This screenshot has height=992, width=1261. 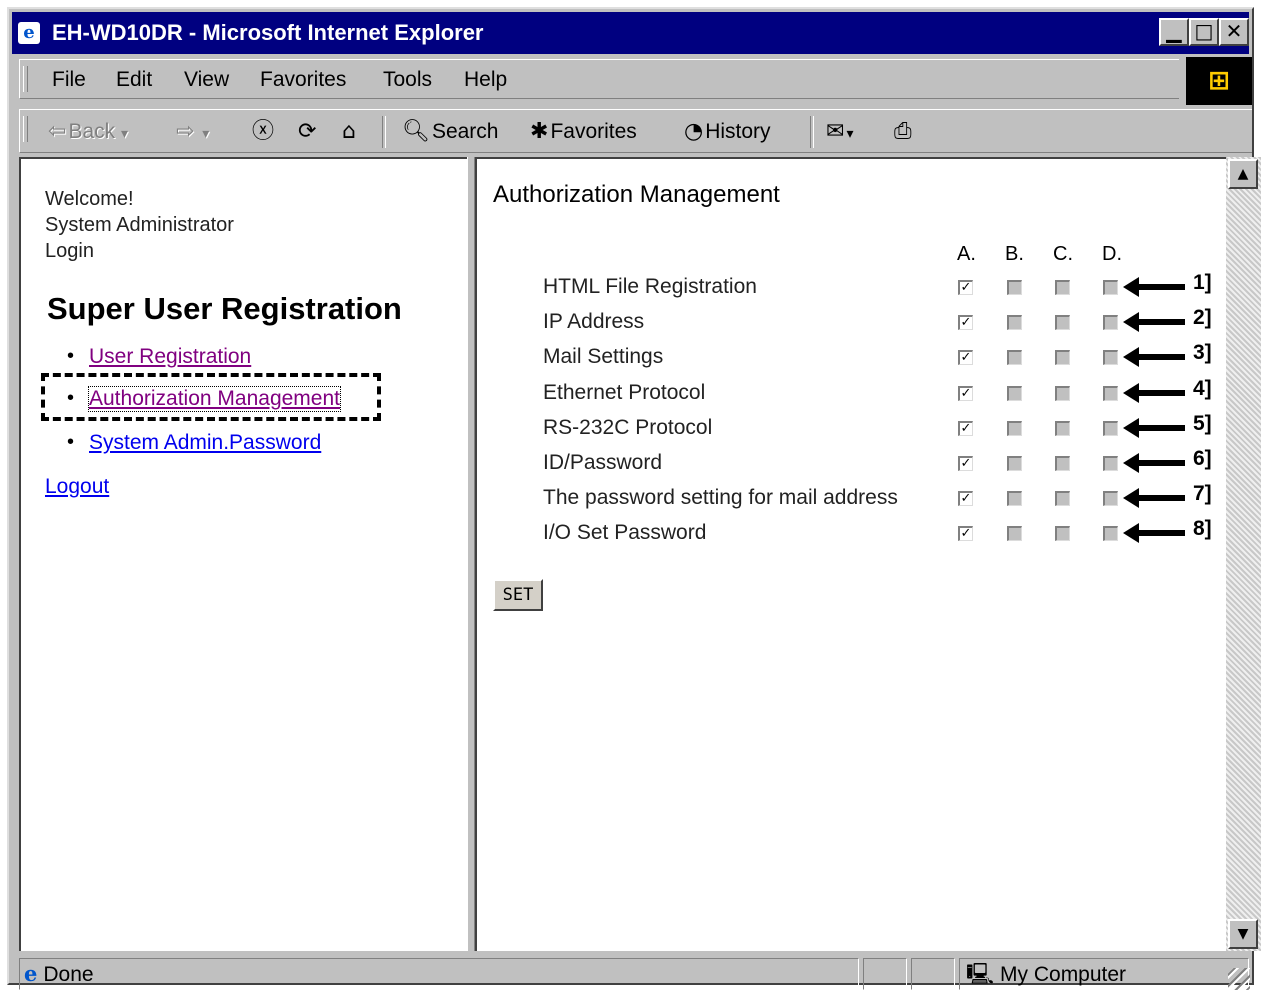 I want to click on menu-favorites: Favorites, so click(x=303, y=80).